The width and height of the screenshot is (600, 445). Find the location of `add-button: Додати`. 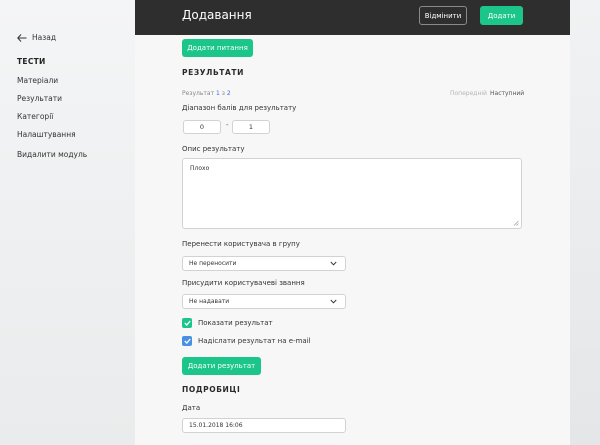

add-button: Додати is located at coordinates (501, 15).